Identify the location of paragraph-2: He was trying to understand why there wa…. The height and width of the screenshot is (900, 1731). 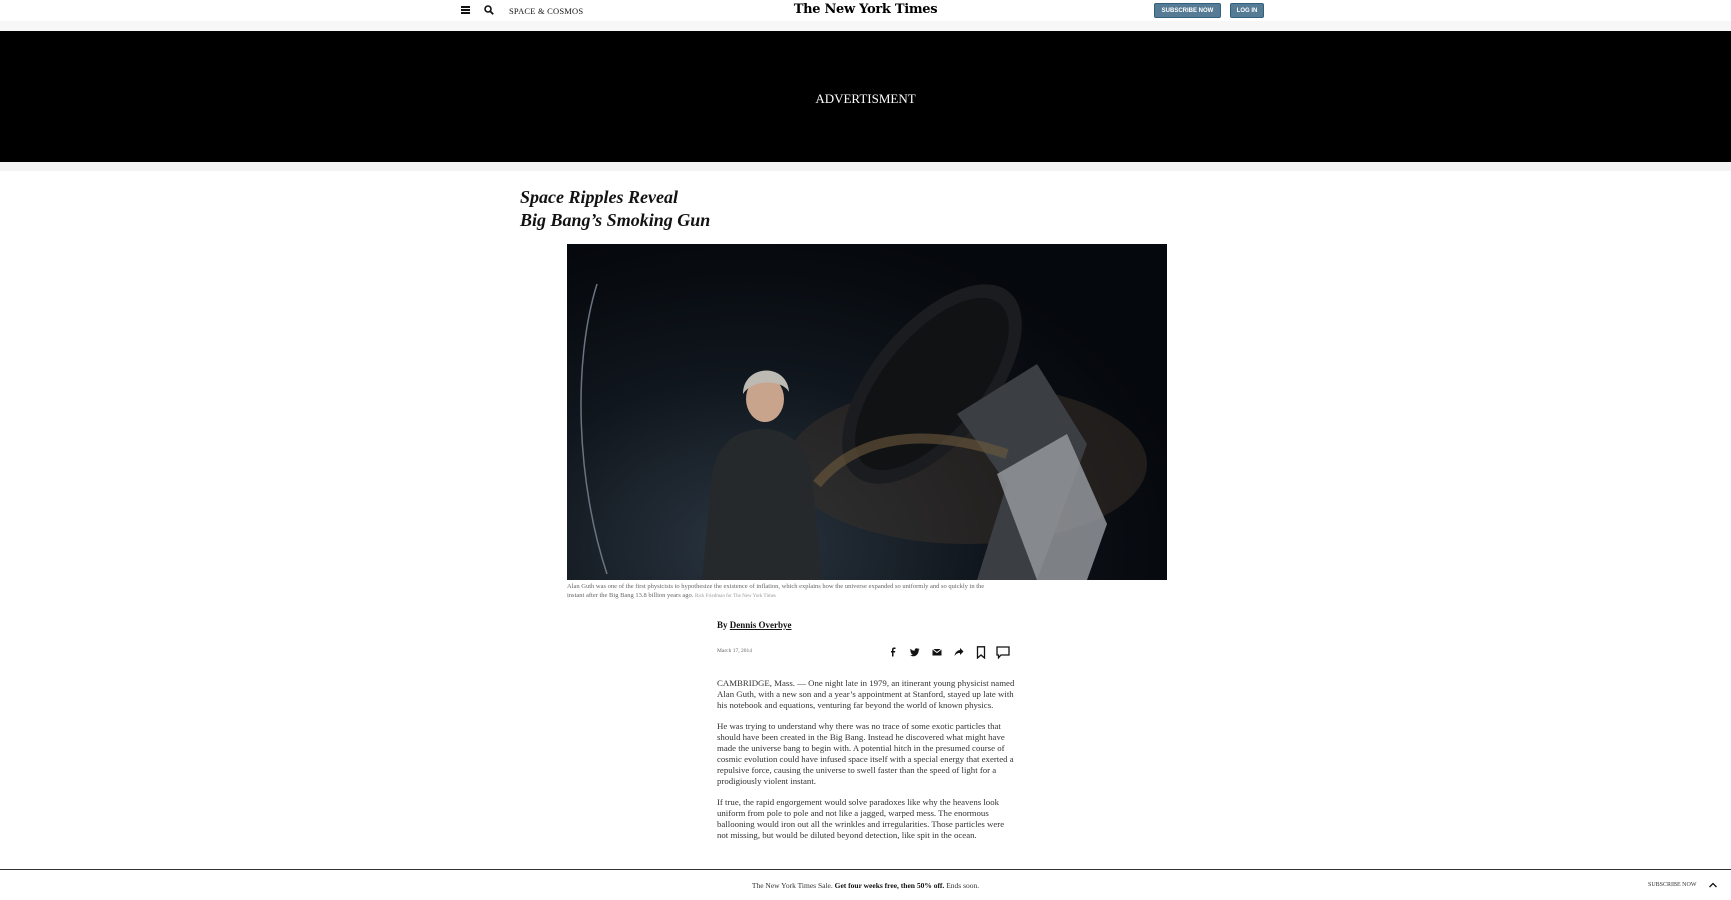
(865, 753).